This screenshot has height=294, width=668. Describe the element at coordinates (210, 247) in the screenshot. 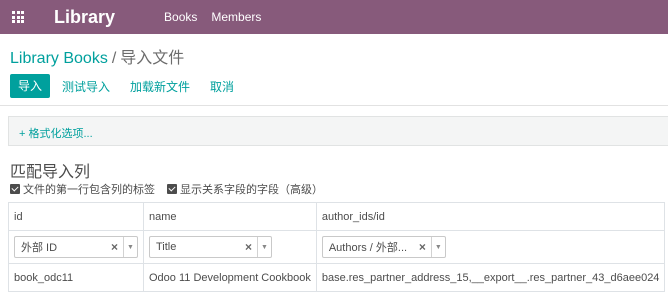

I see `field-select-name: Title × ▼` at that location.